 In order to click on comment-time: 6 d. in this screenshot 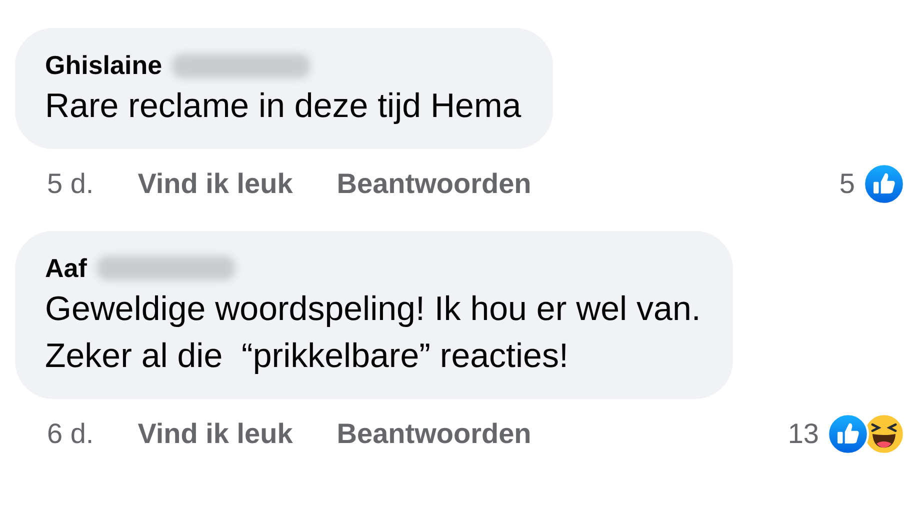, I will do `click(70, 434)`.